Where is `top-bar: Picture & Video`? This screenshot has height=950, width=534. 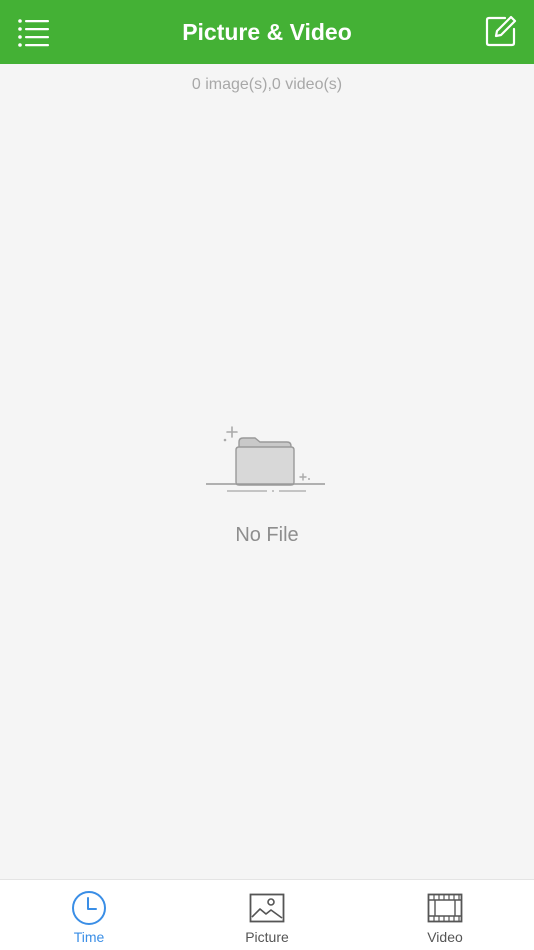 top-bar: Picture & Video is located at coordinates (267, 32).